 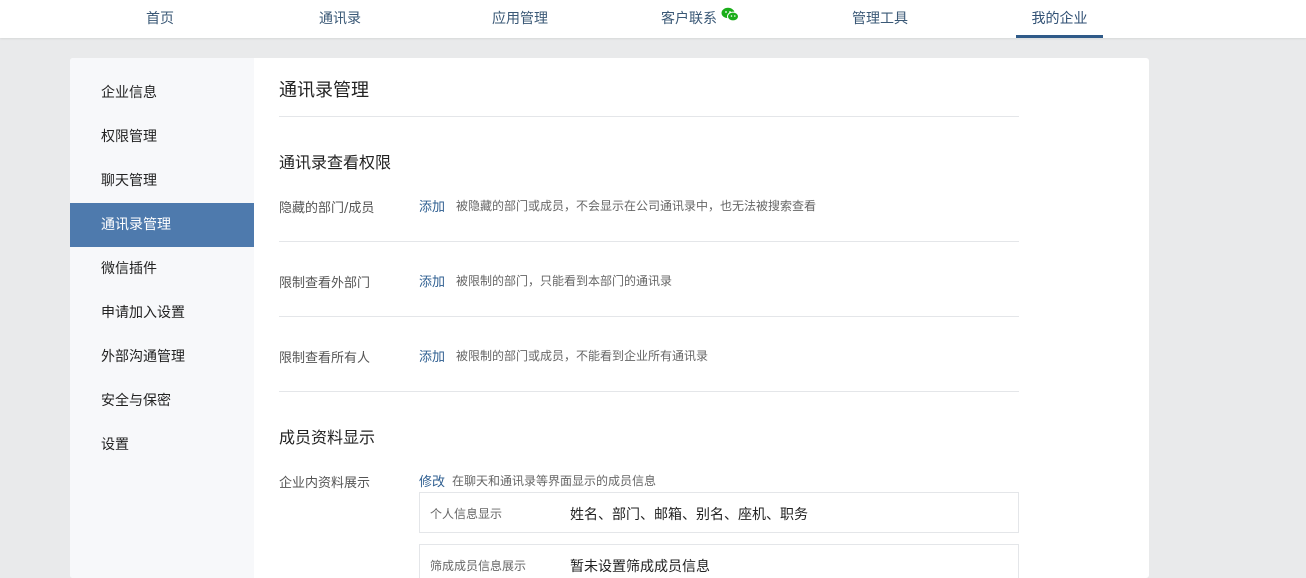 What do you see at coordinates (335, 162) in the screenshot?
I see `section-title-permissions: 通讯录查看权限` at bounding box center [335, 162].